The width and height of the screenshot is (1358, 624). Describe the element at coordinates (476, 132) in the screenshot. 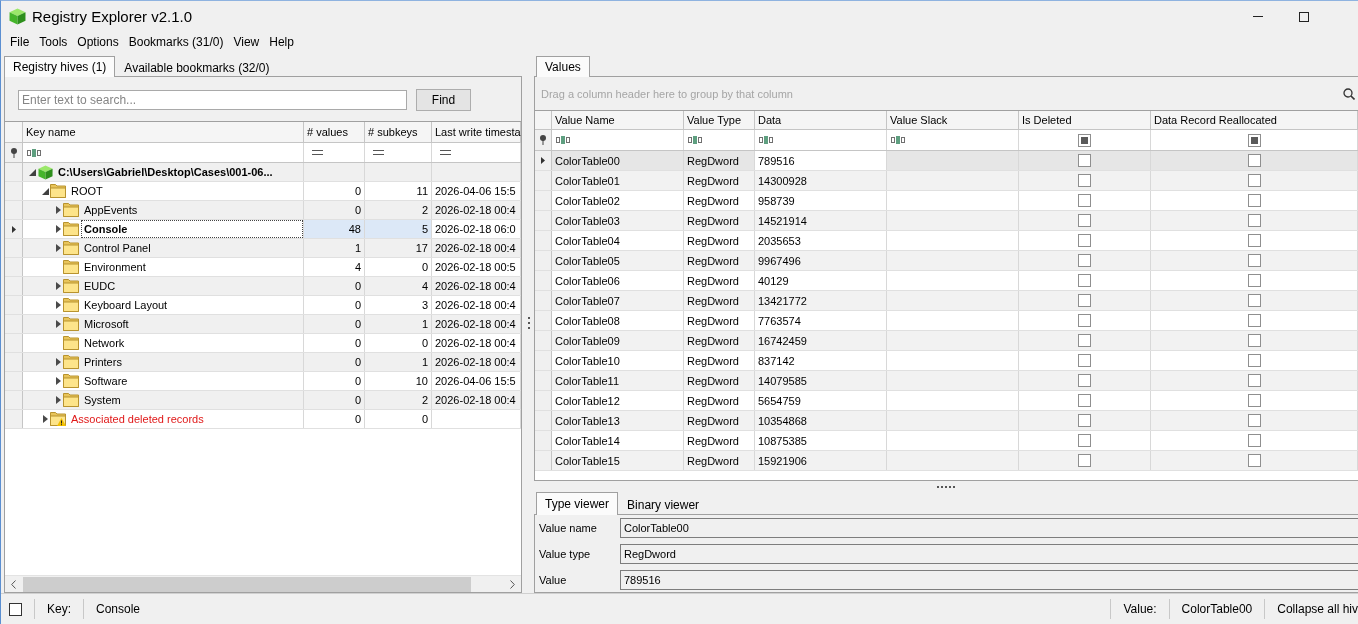

I see `column-header: Last write timesta` at that location.